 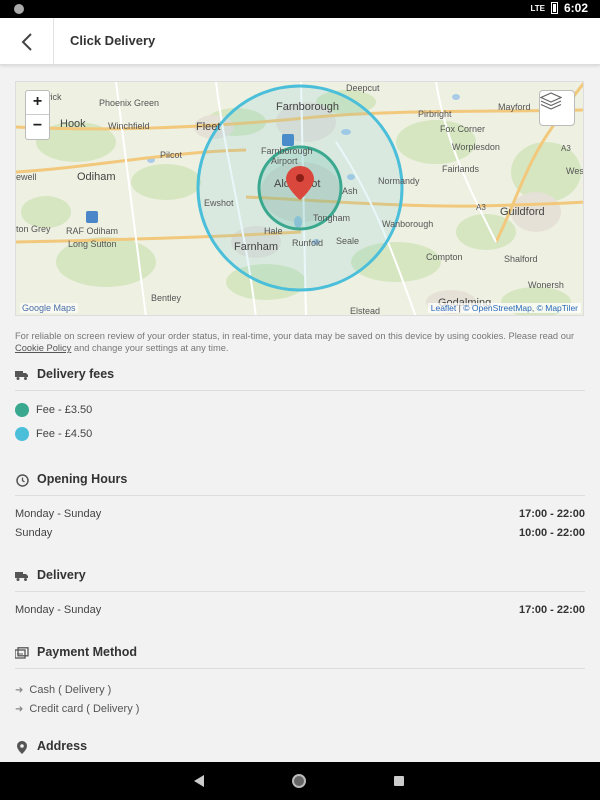 What do you see at coordinates (557, 308) in the screenshot?
I see `maptiler-link: © MapTiler` at bounding box center [557, 308].